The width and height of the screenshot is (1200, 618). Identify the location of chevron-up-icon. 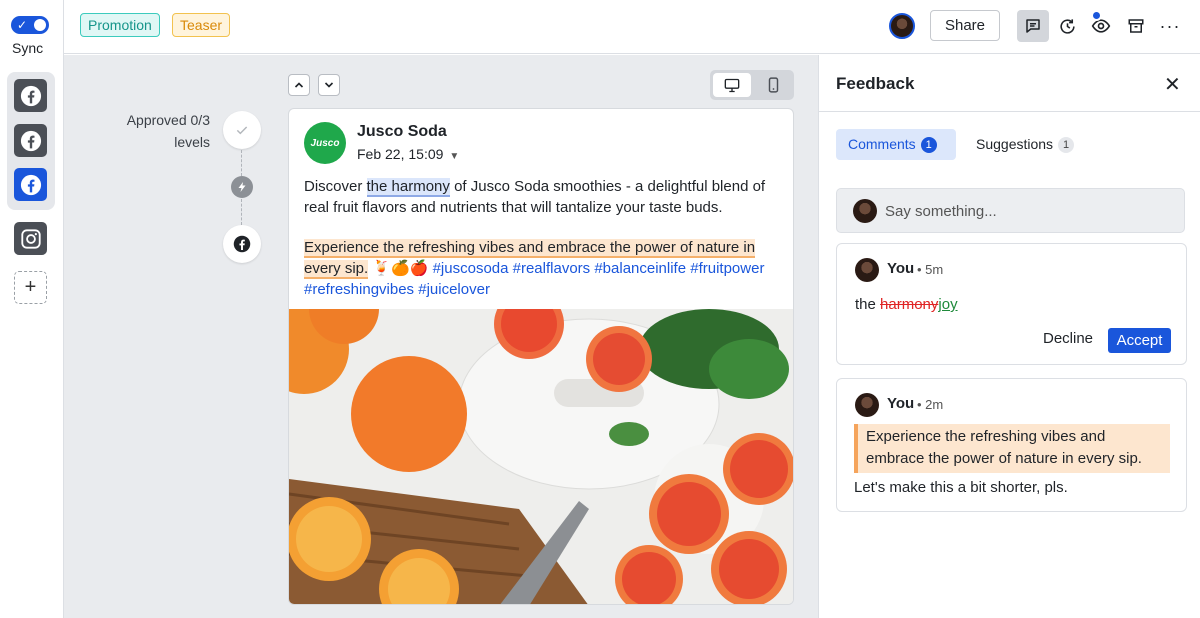
(299, 85).